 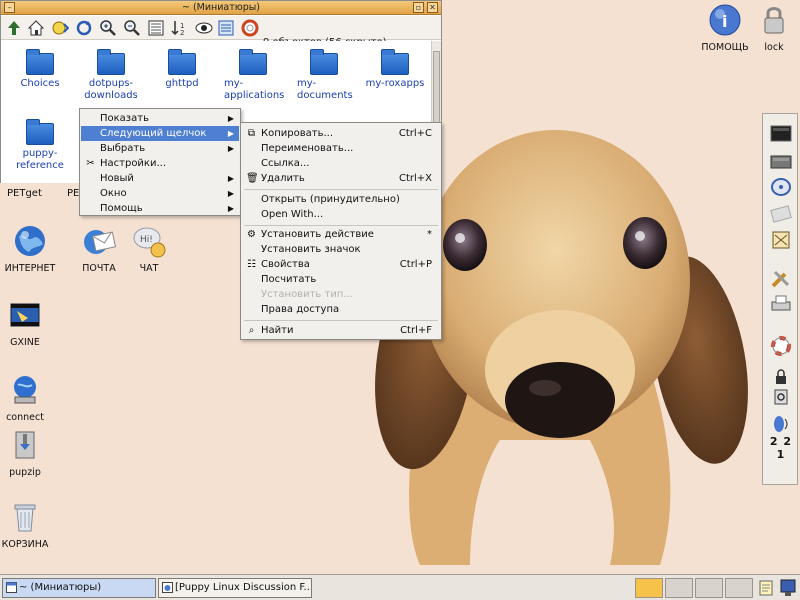 I want to click on menu-item-label: Установить действие, so click(x=317, y=234).